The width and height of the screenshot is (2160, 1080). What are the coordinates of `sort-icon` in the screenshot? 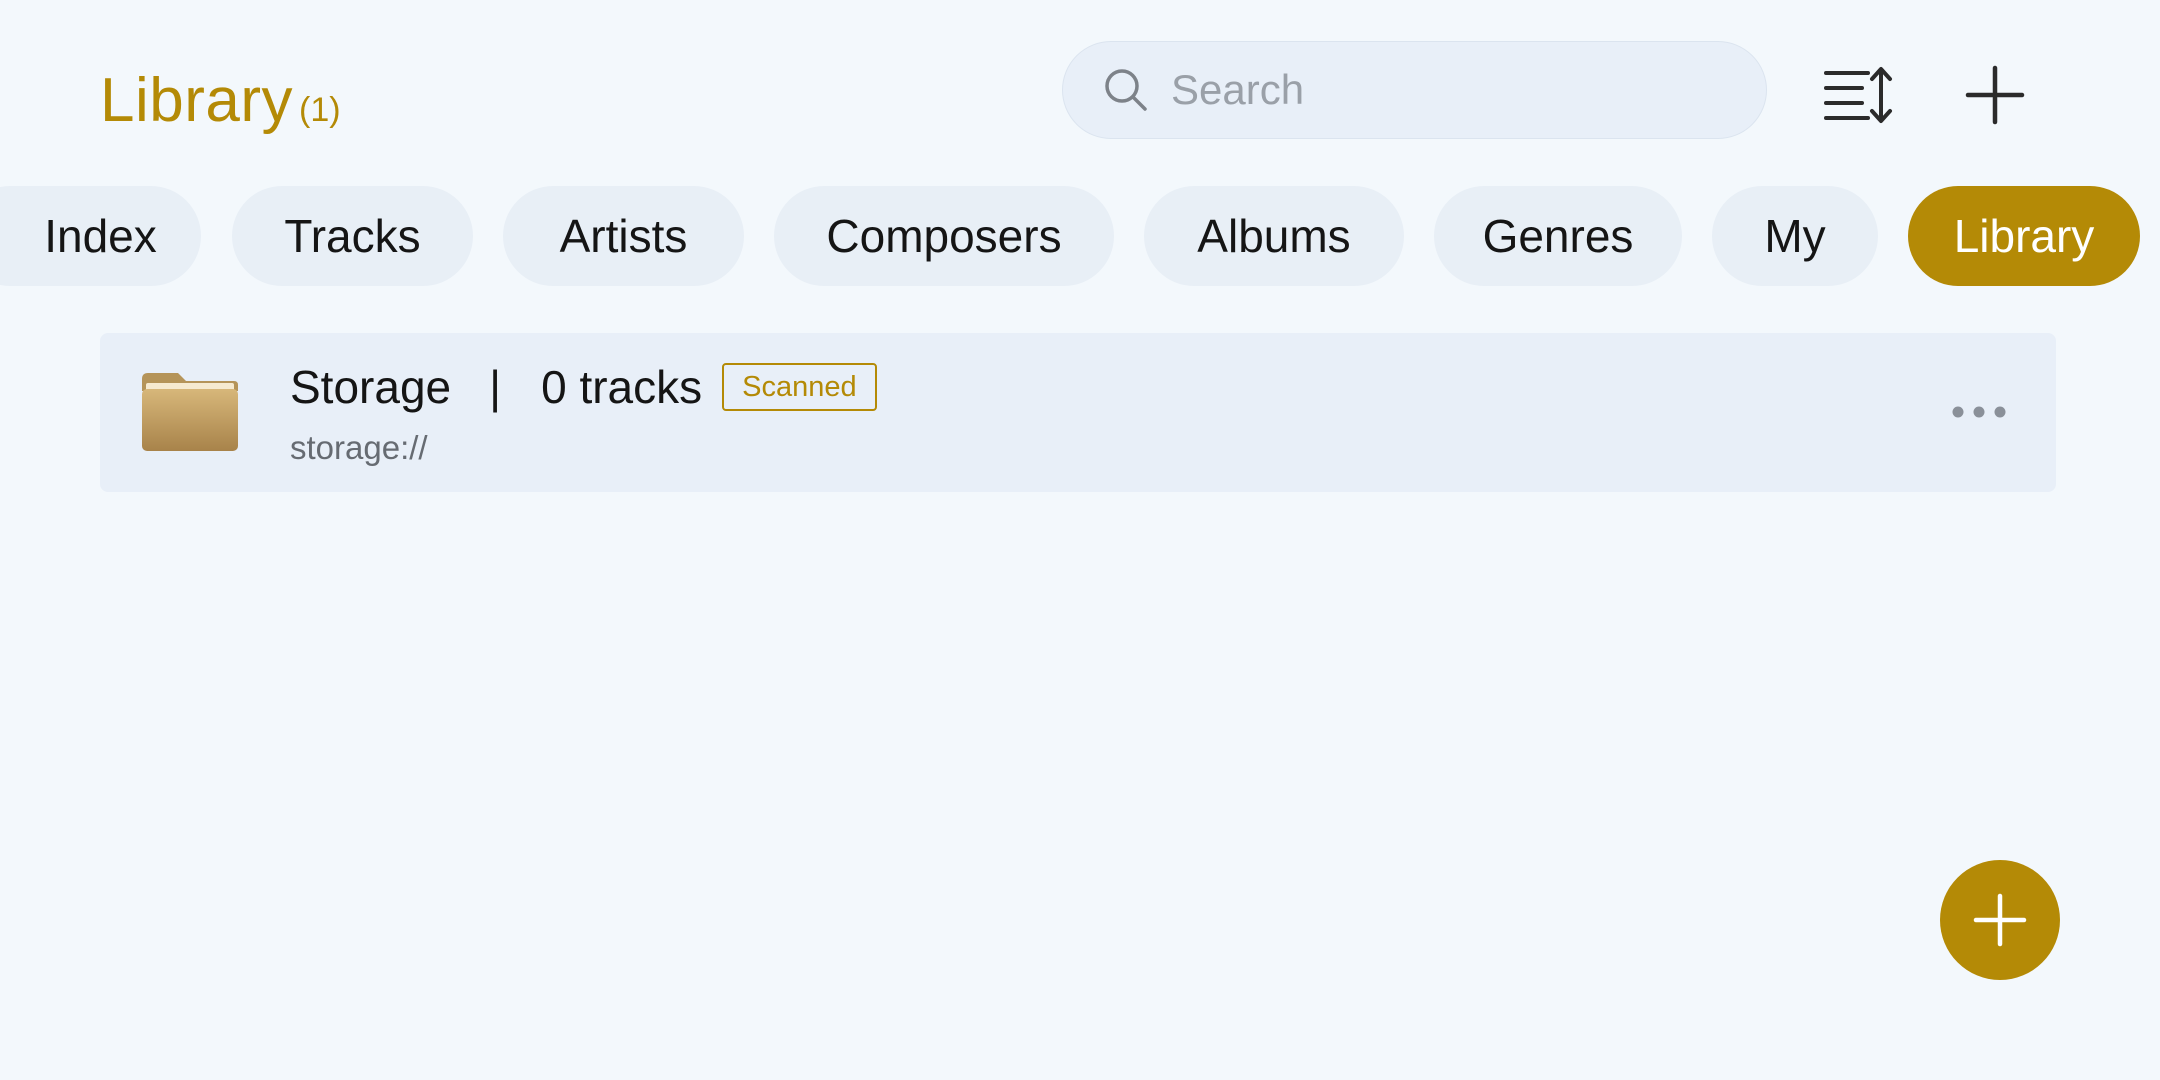 It's located at (1858, 95).